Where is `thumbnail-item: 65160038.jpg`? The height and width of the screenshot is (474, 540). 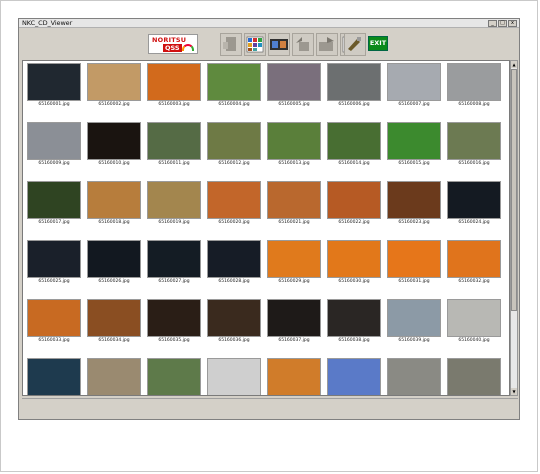
thumbnail-item: 65160038.jpg is located at coordinates (354, 324).